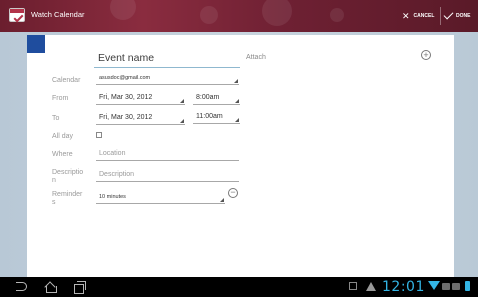 Image resolution: width=478 pixels, height=297 pixels. What do you see at coordinates (216, 98) in the screenshot?
I see `from-time-picker: 8:00am` at bounding box center [216, 98].